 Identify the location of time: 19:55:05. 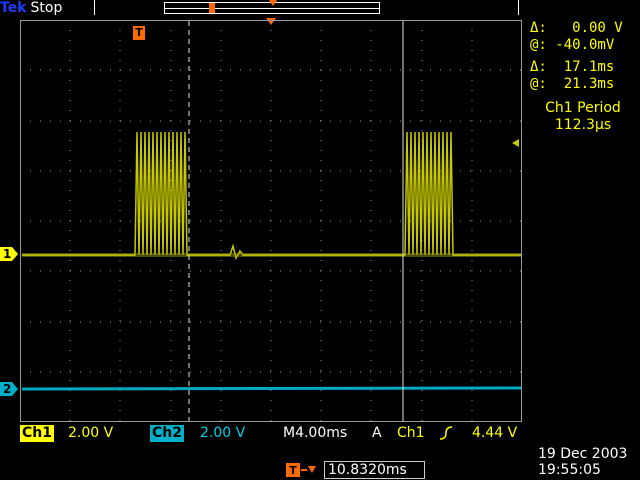
(569, 470).